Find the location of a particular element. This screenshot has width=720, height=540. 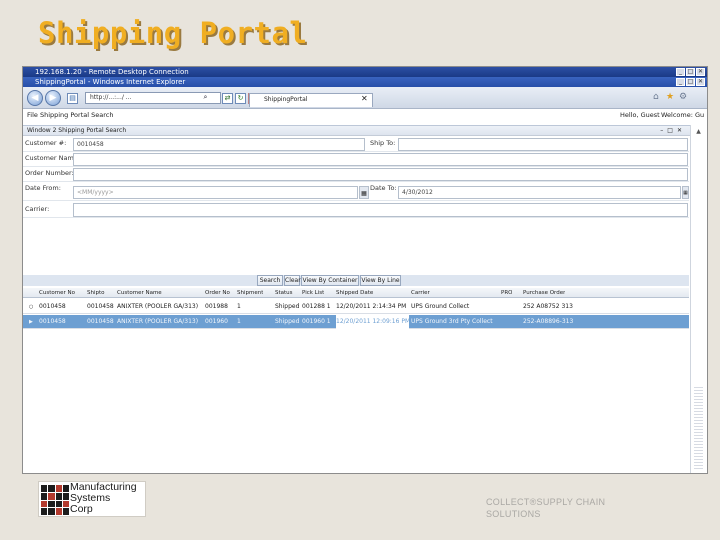

footer-line-2: SOLUTIONS is located at coordinates (513, 514).